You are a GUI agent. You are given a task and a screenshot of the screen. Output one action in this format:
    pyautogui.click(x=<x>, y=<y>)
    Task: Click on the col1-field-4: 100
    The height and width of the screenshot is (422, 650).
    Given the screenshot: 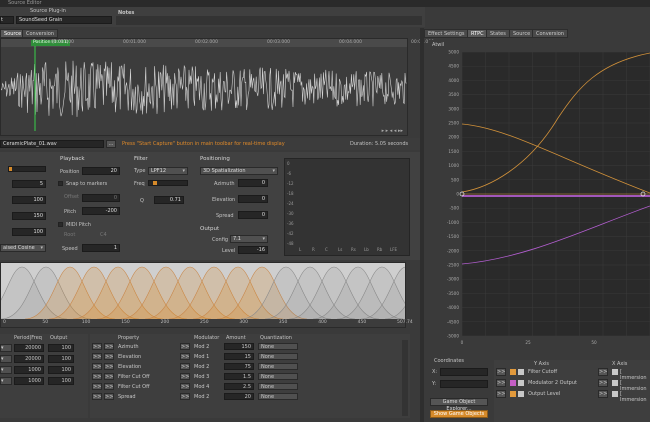 What is the action you would take?
    pyautogui.click(x=29, y=232)
    